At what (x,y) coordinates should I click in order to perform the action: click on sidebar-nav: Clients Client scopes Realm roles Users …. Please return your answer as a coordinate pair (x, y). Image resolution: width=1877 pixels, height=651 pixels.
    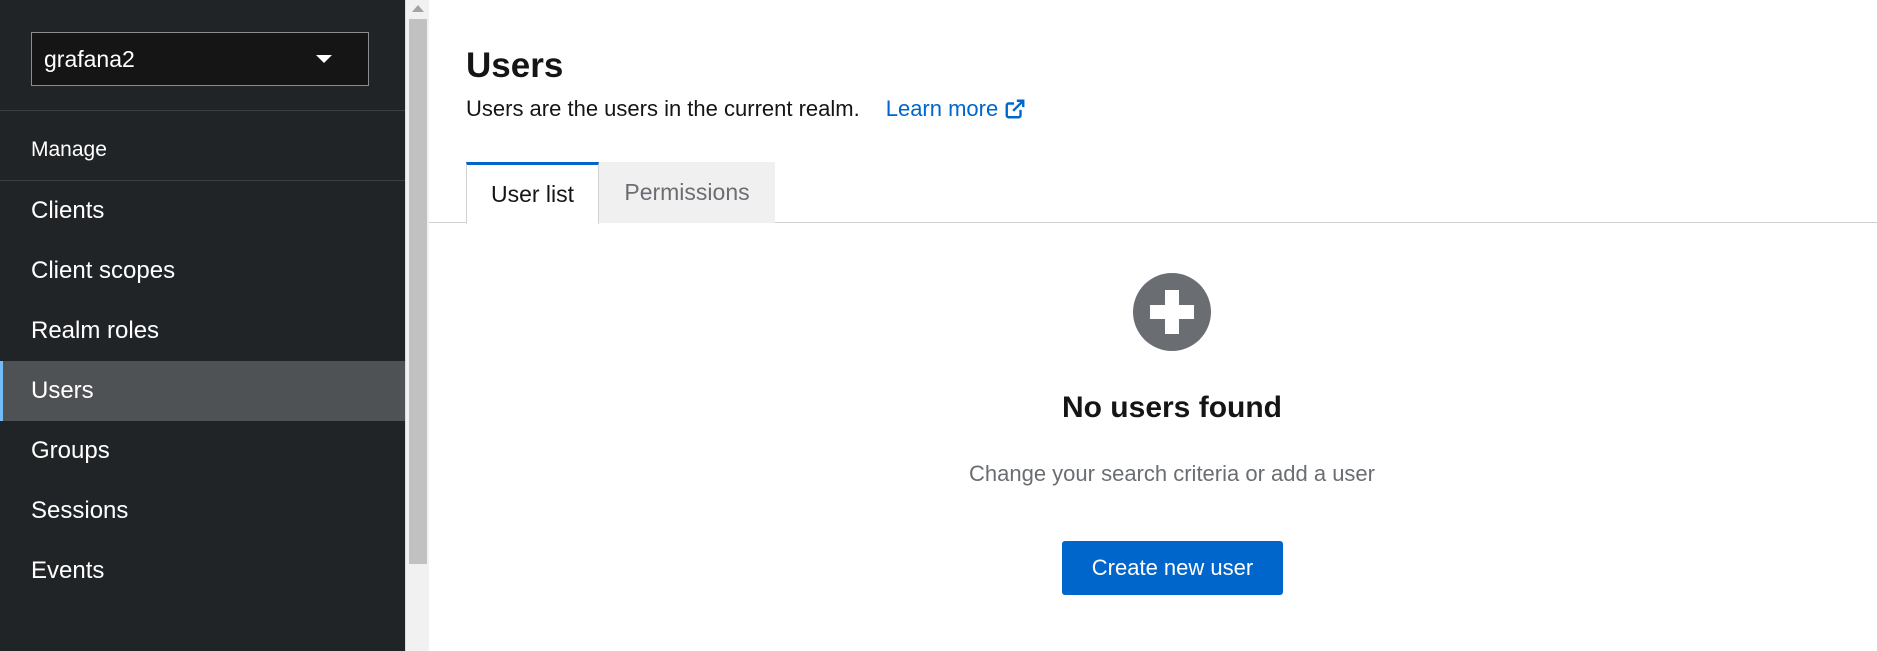
    Looking at the image, I should click on (202, 391).